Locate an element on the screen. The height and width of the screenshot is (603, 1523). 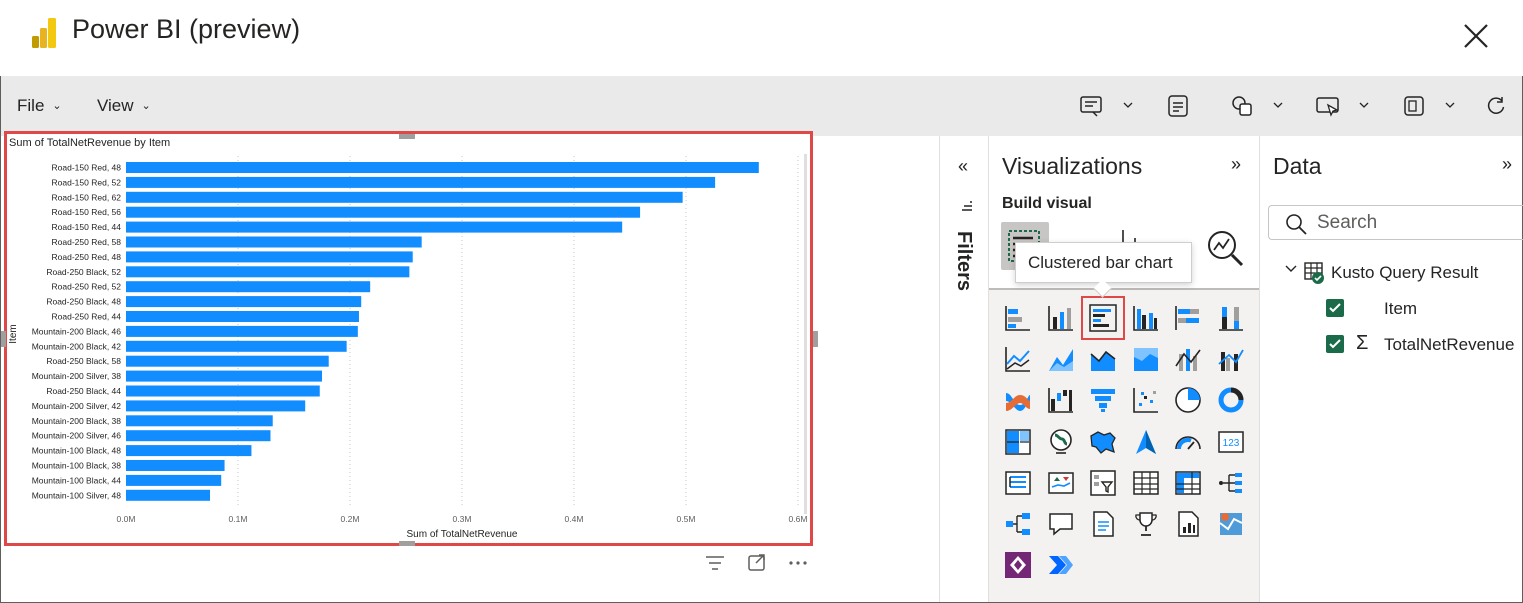
category-label: Road-150 Red, 52 is located at coordinates (87, 182).